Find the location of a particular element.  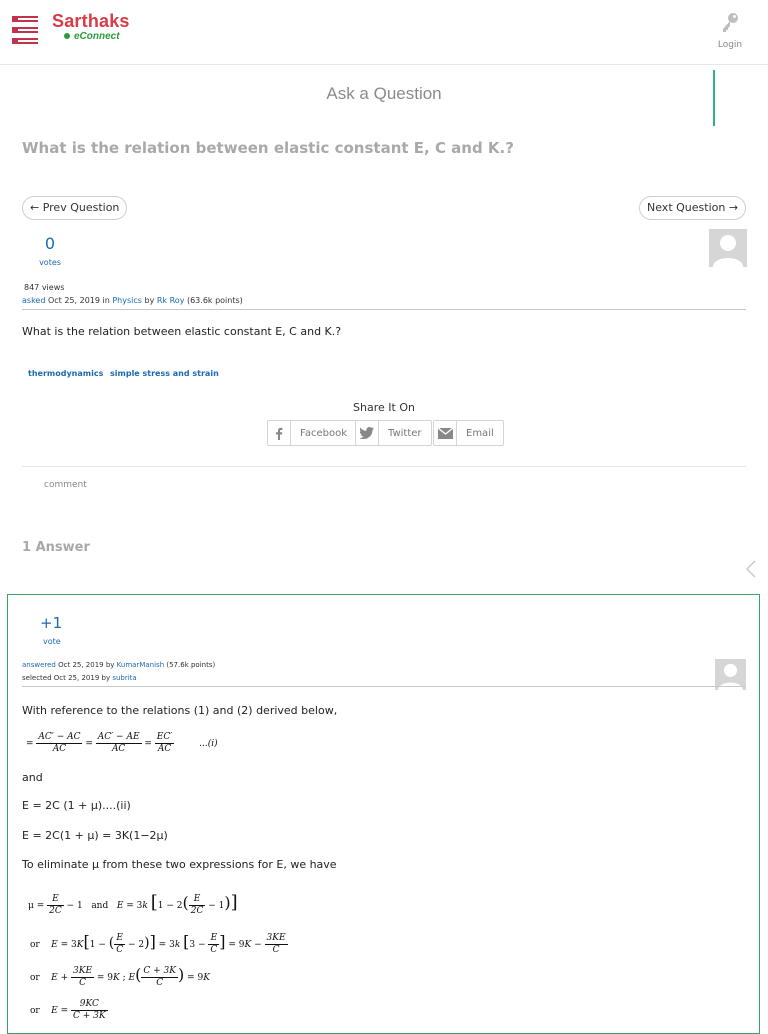

selected-by-link: subrita is located at coordinates (124, 678).